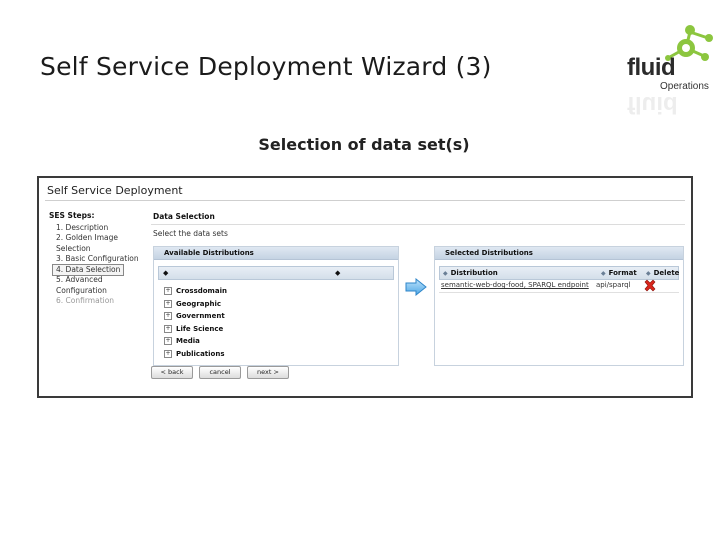 Image resolution: width=728 pixels, height=546 pixels. Describe the element at coordinates (559, 273) in the screenshot. I see `selected-column-header: ◆ Distribution ◆ Format ◆ Delete` at that location.